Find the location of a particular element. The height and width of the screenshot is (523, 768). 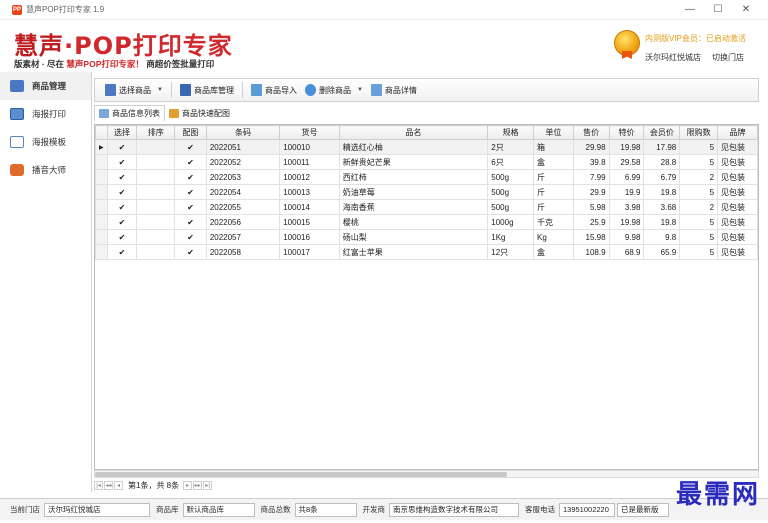

column-header: 排序 is located at coordinates (156, 132).